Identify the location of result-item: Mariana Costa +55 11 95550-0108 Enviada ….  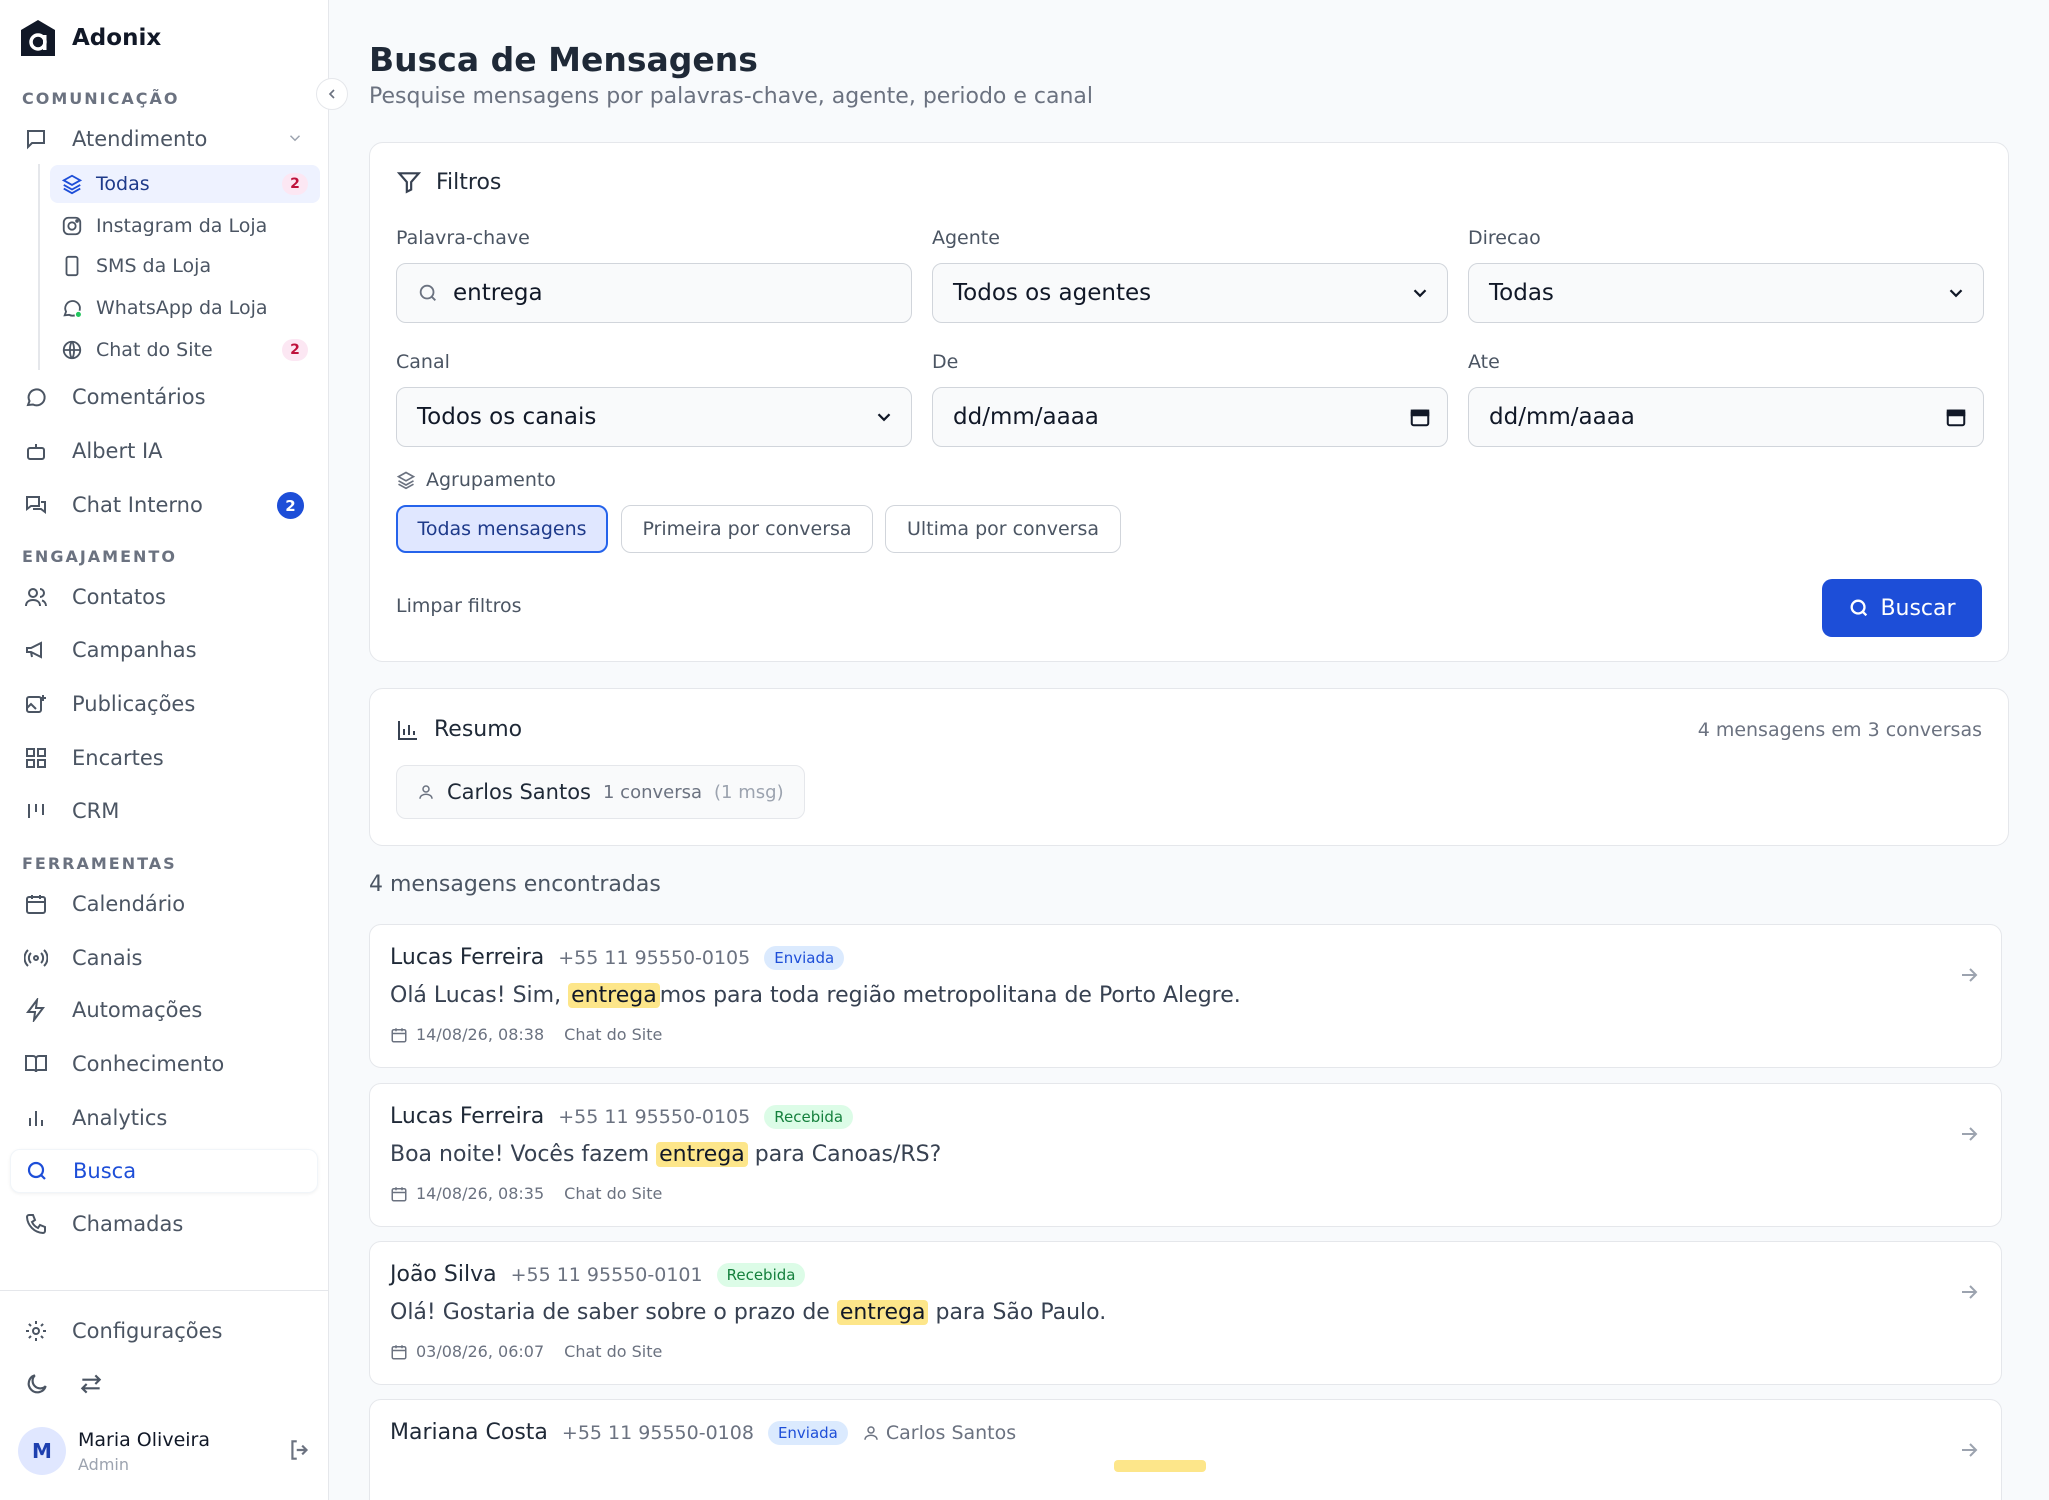
(1185, 1449).